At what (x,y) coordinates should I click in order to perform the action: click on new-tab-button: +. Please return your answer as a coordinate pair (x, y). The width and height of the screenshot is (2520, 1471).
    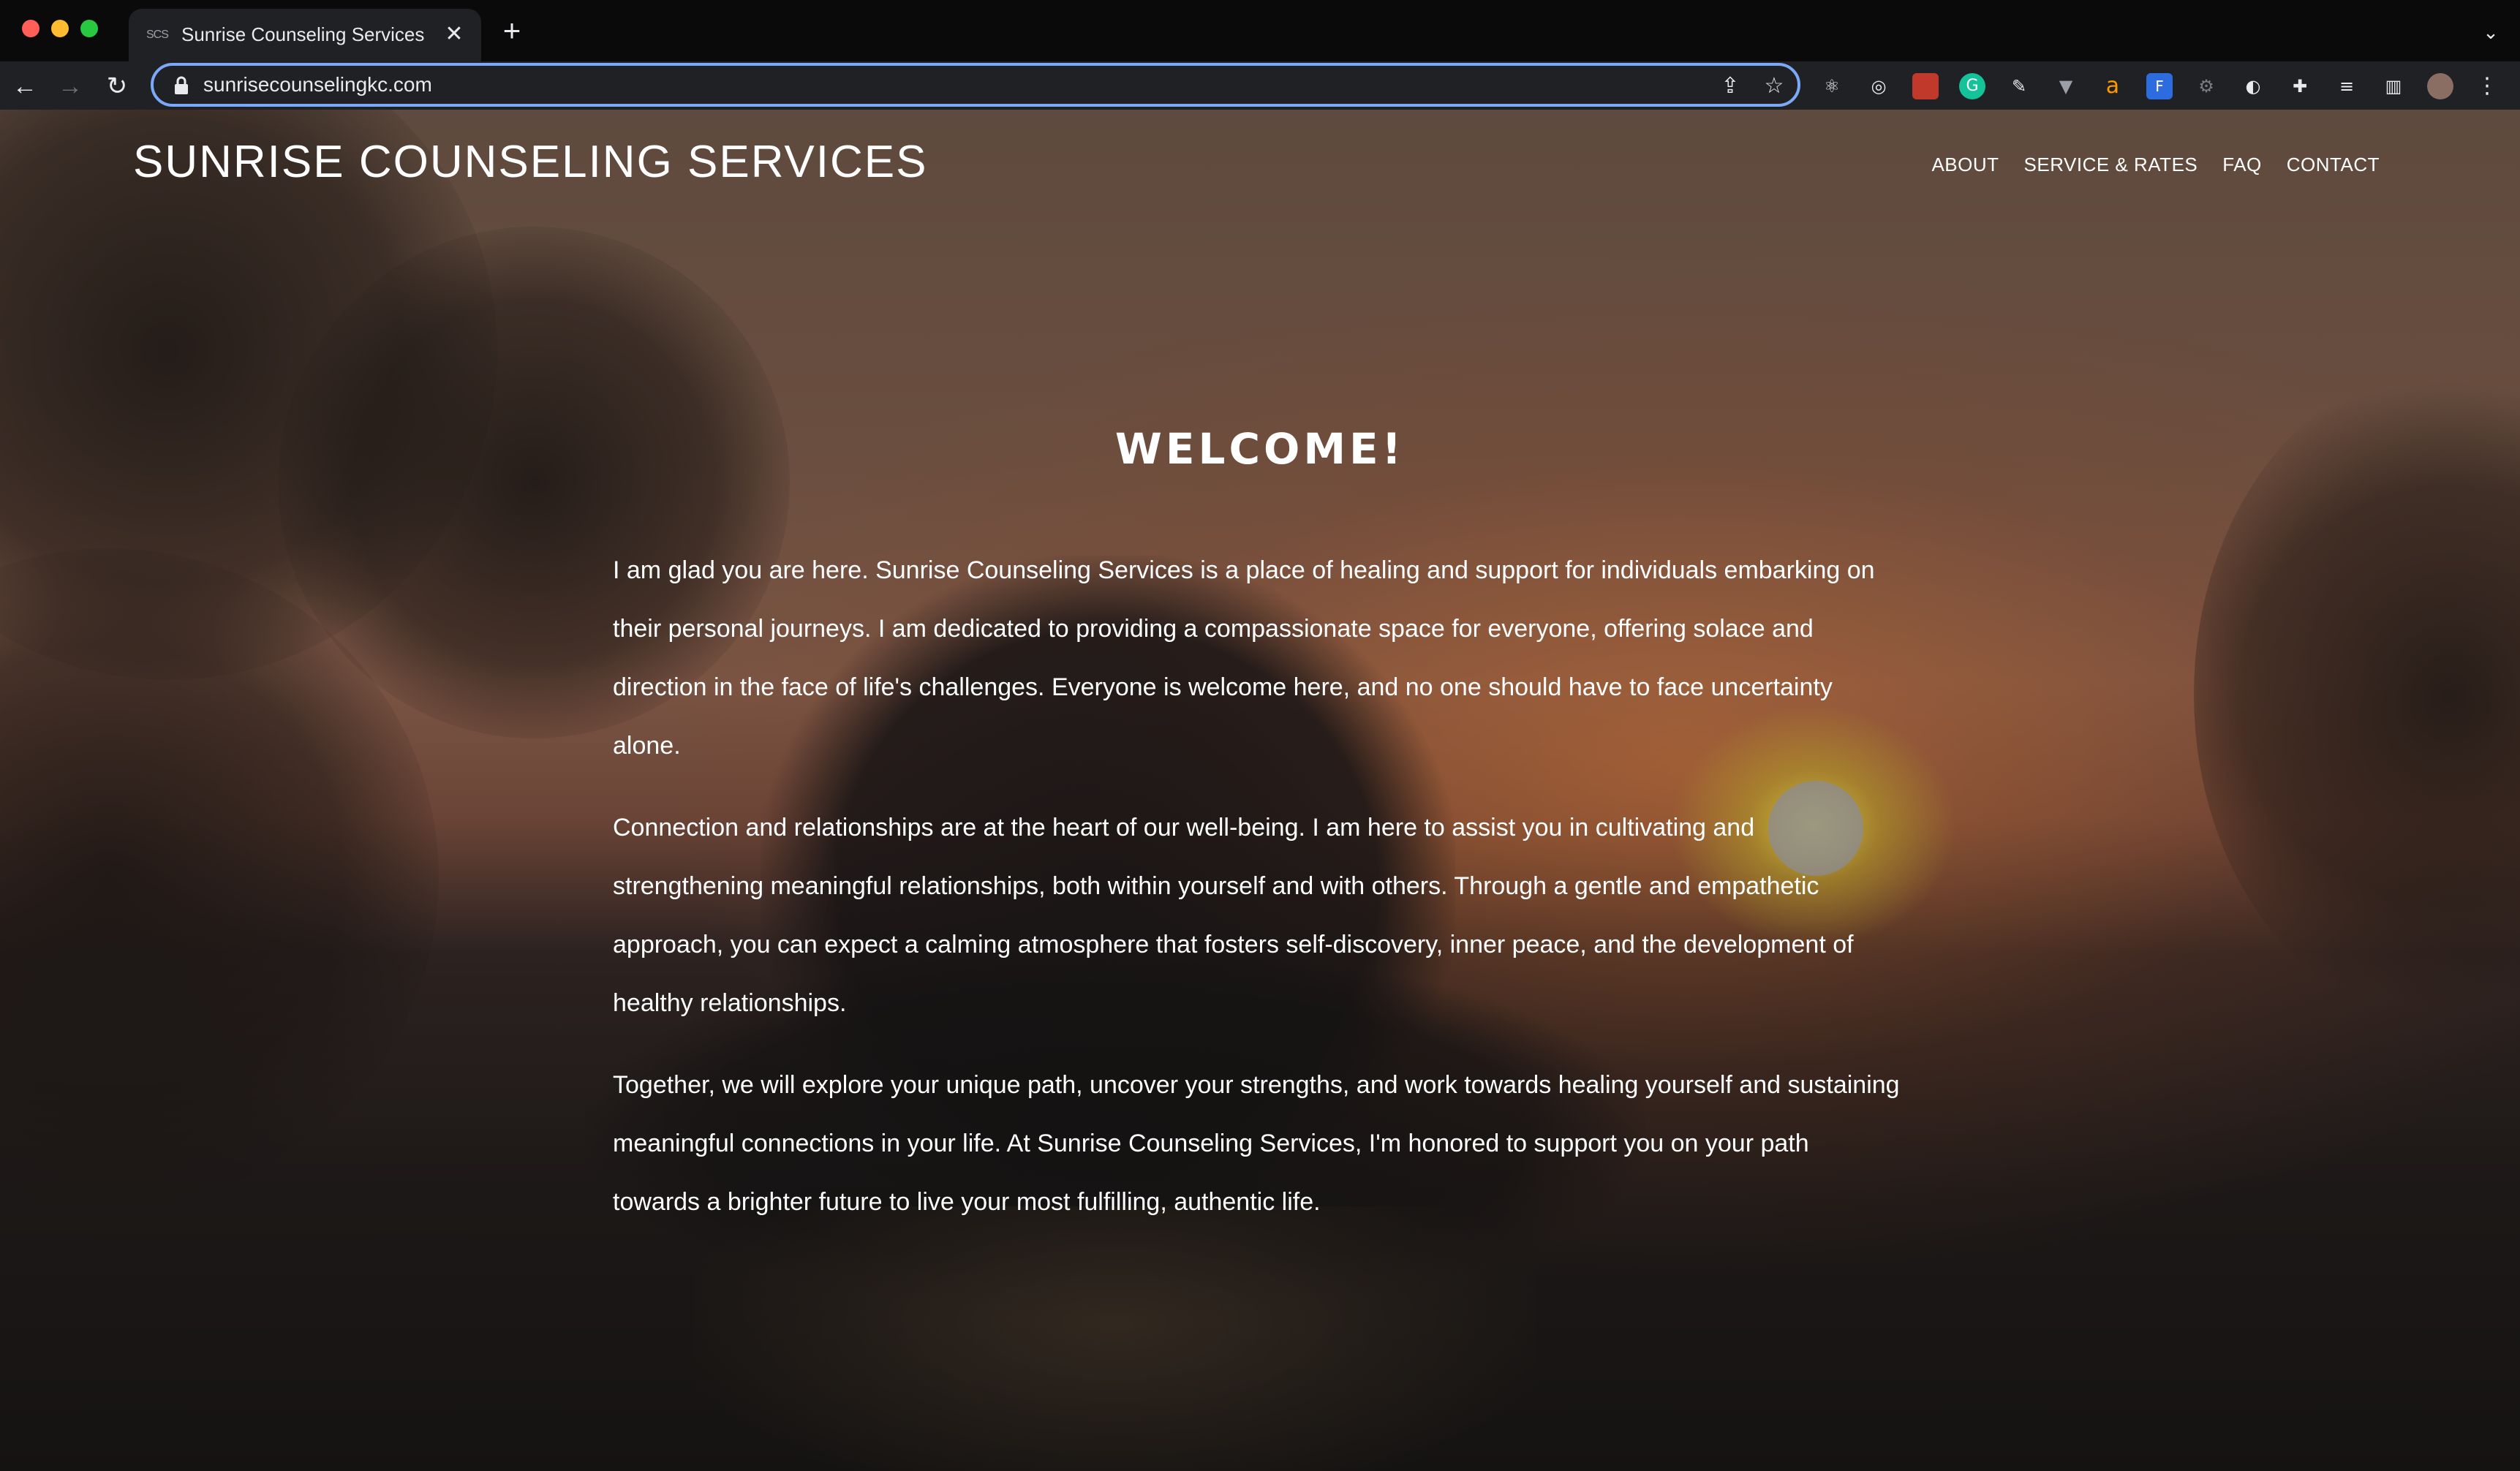
    Looking at the image, I should click on (512, 31).